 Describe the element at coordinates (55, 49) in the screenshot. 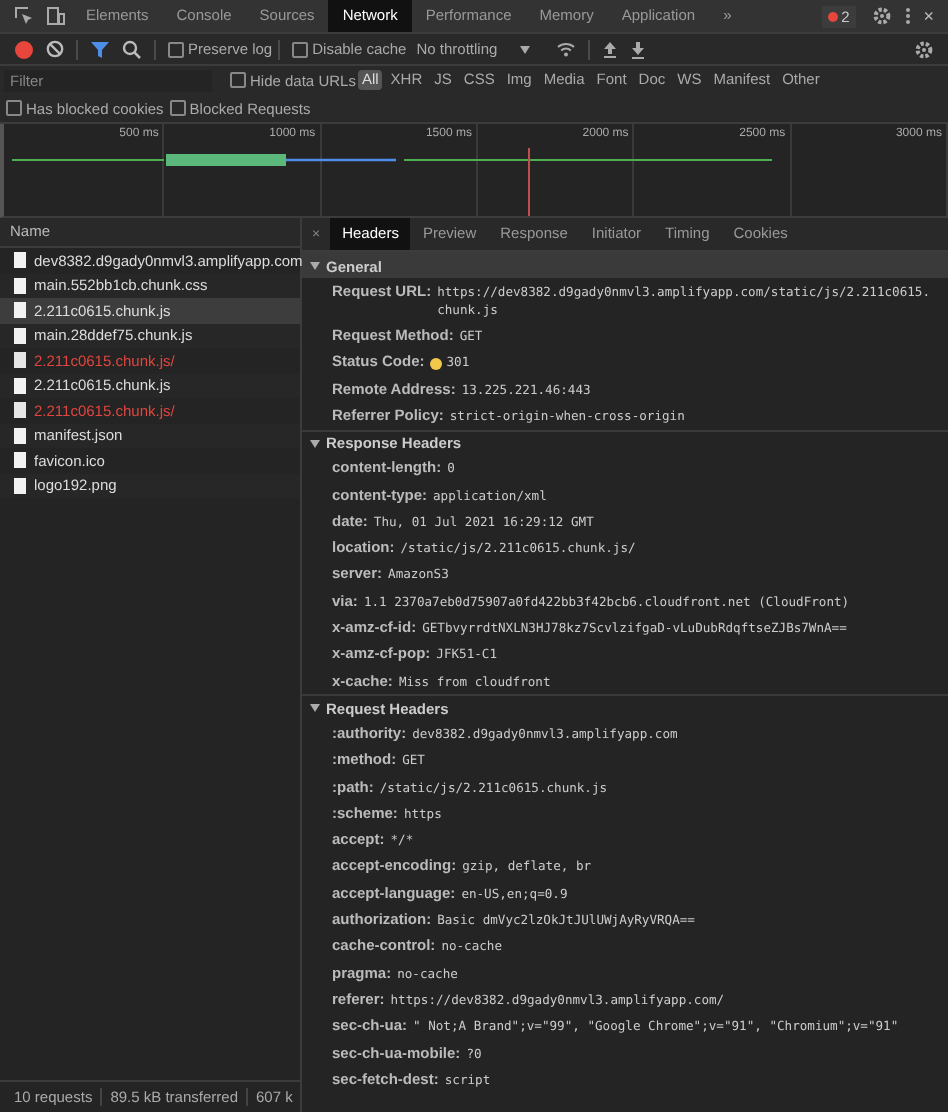

I see `clear-icon` at that location.